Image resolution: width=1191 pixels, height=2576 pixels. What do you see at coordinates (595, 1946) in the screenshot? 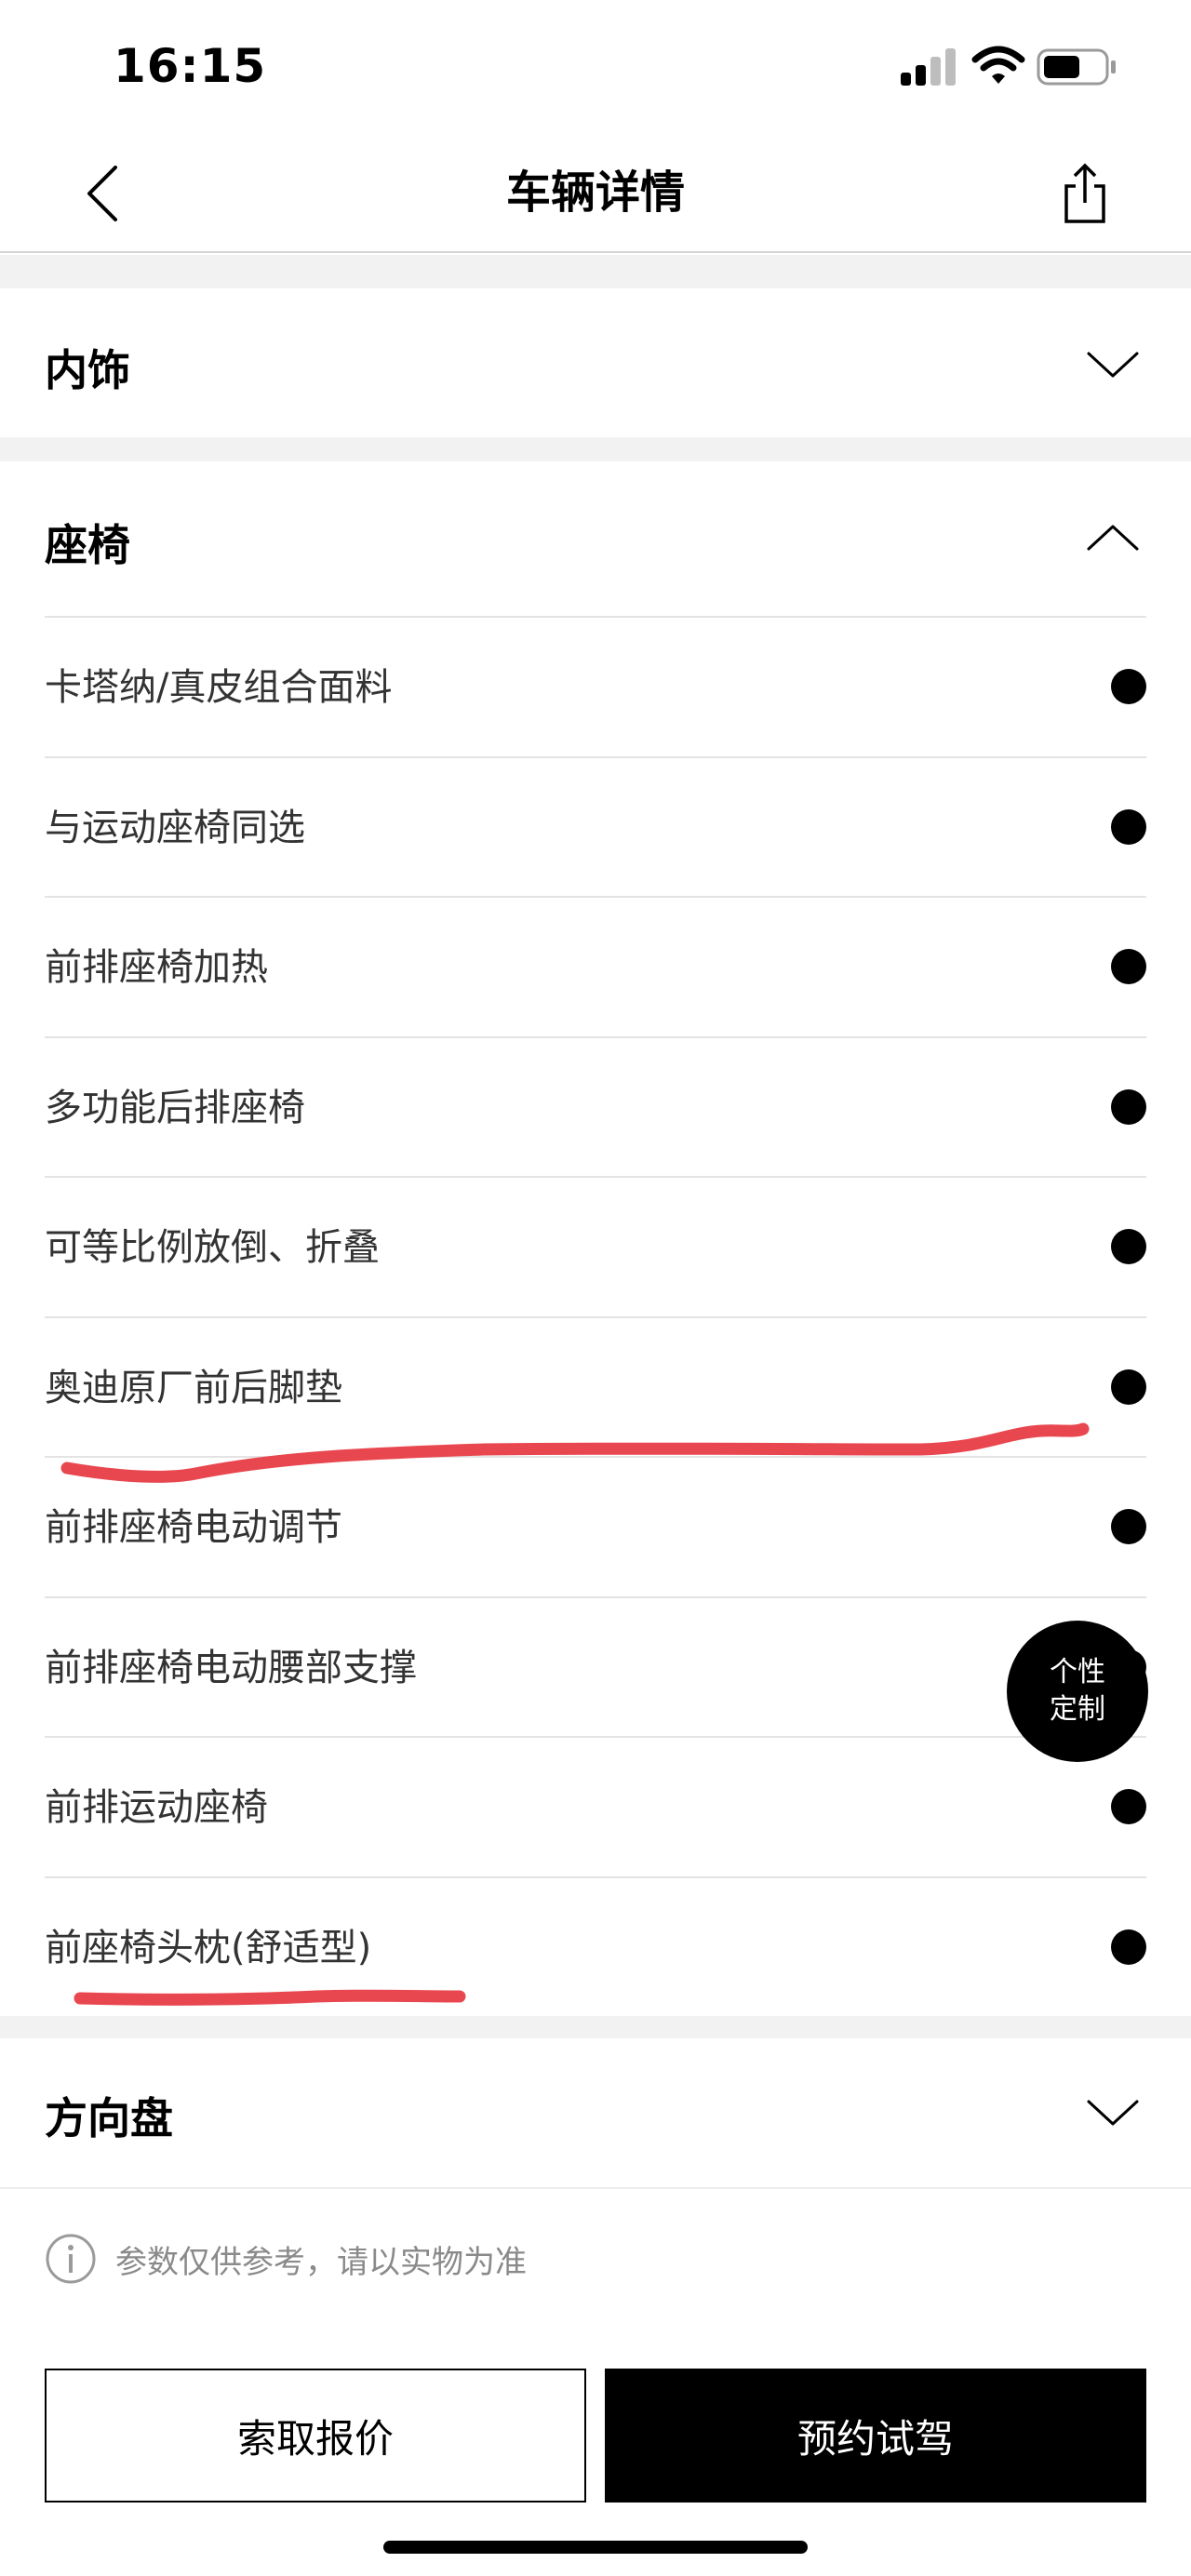
I see `list-item: 前座椅头枕(舒适型)` at bounding box center [595, 1946].